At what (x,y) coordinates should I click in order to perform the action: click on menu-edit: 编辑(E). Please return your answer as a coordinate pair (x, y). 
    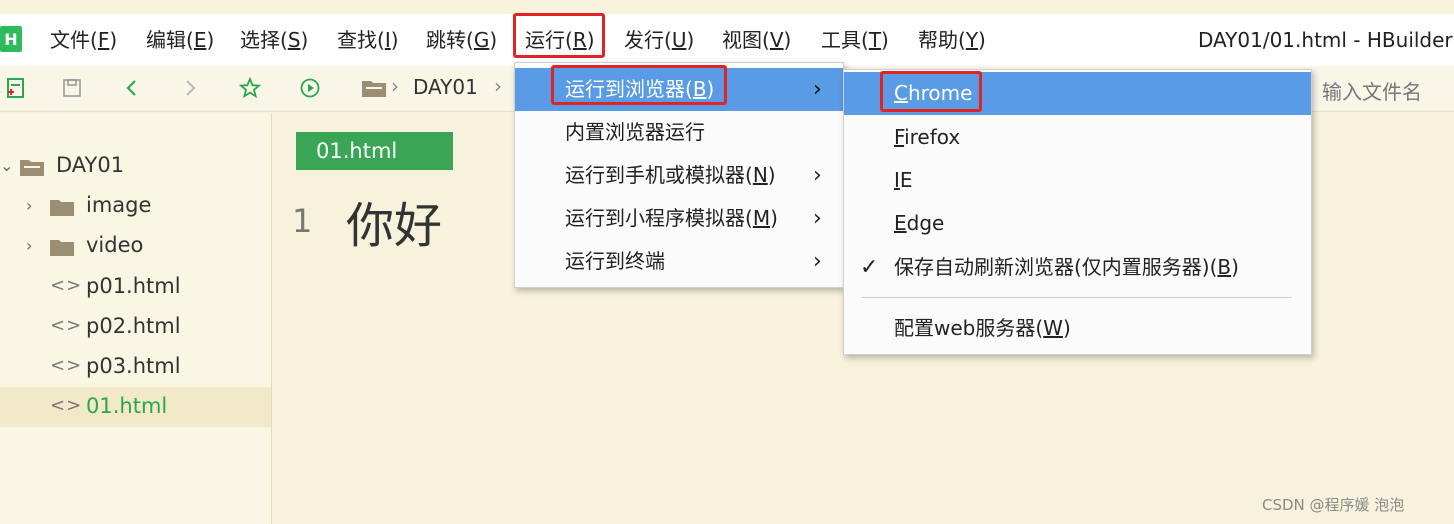
    Looking at the image, I should click on (180, 40).